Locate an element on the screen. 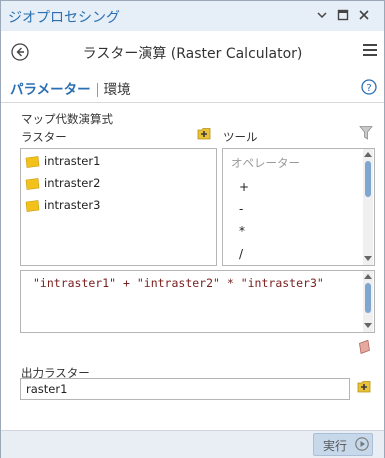  title-bar: ジオプロセシング is located at coordinates (192, 16).